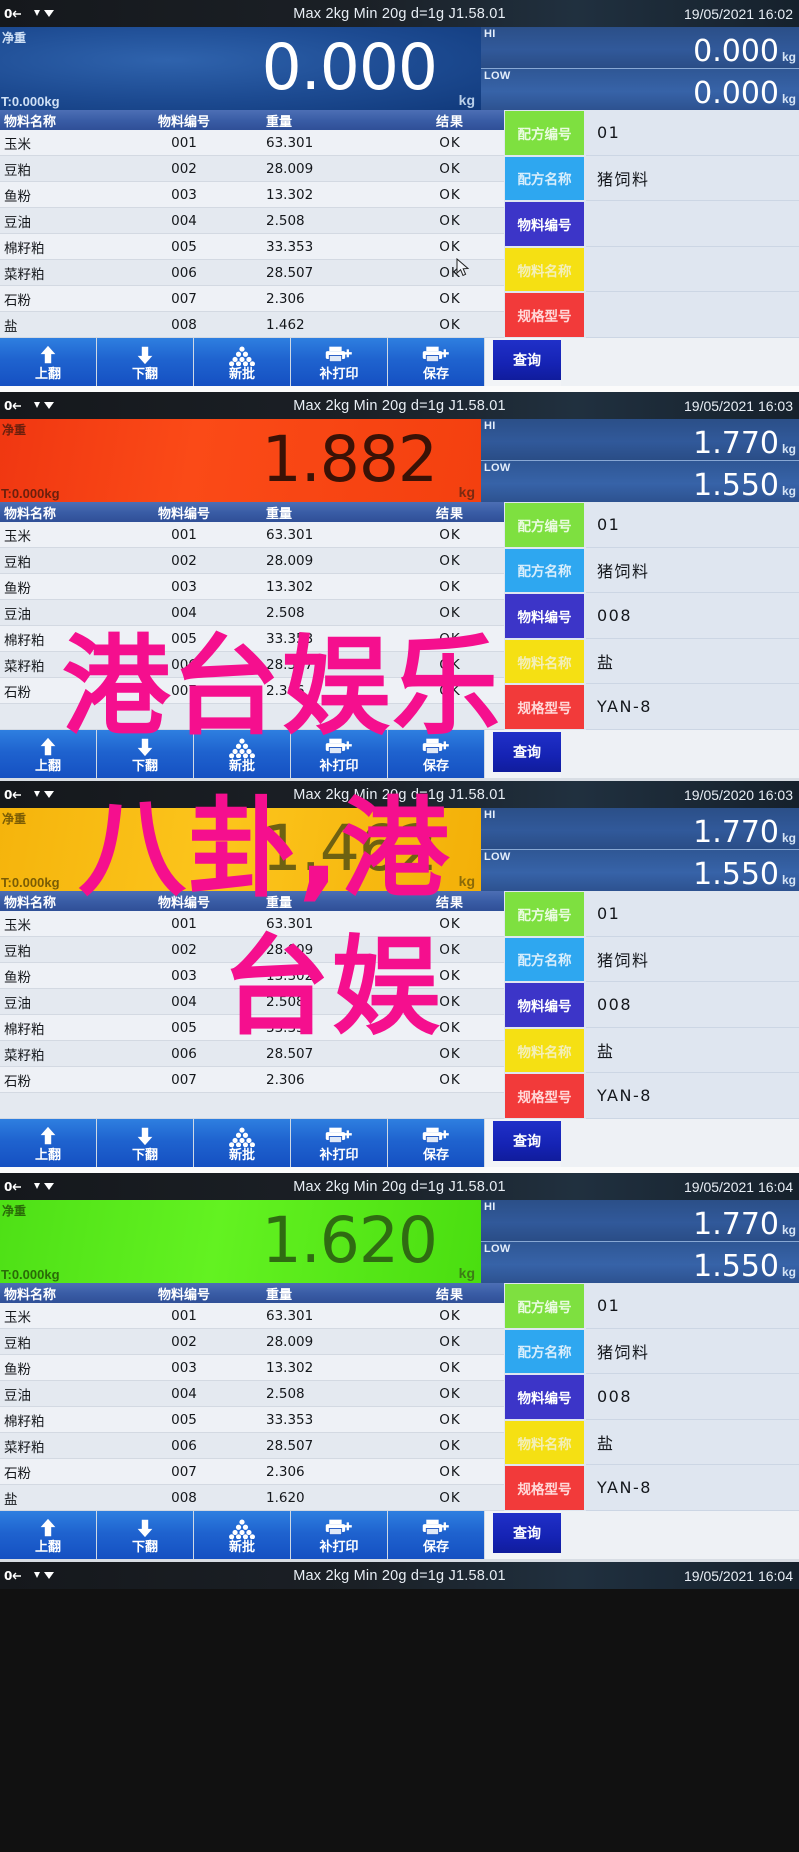 This screenshot has height=1852, width=799. I want to click on field-value-material-name, so click(692, 269).